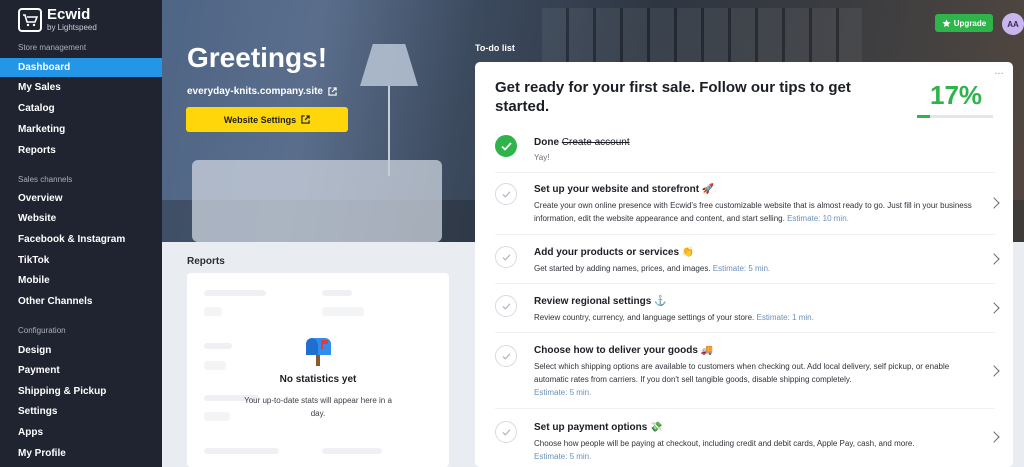 This screenshot has width=1024, height=467. Describe the element at coordinates (318, 352) in the screenshot. I see `mailbox-icon` at that location.